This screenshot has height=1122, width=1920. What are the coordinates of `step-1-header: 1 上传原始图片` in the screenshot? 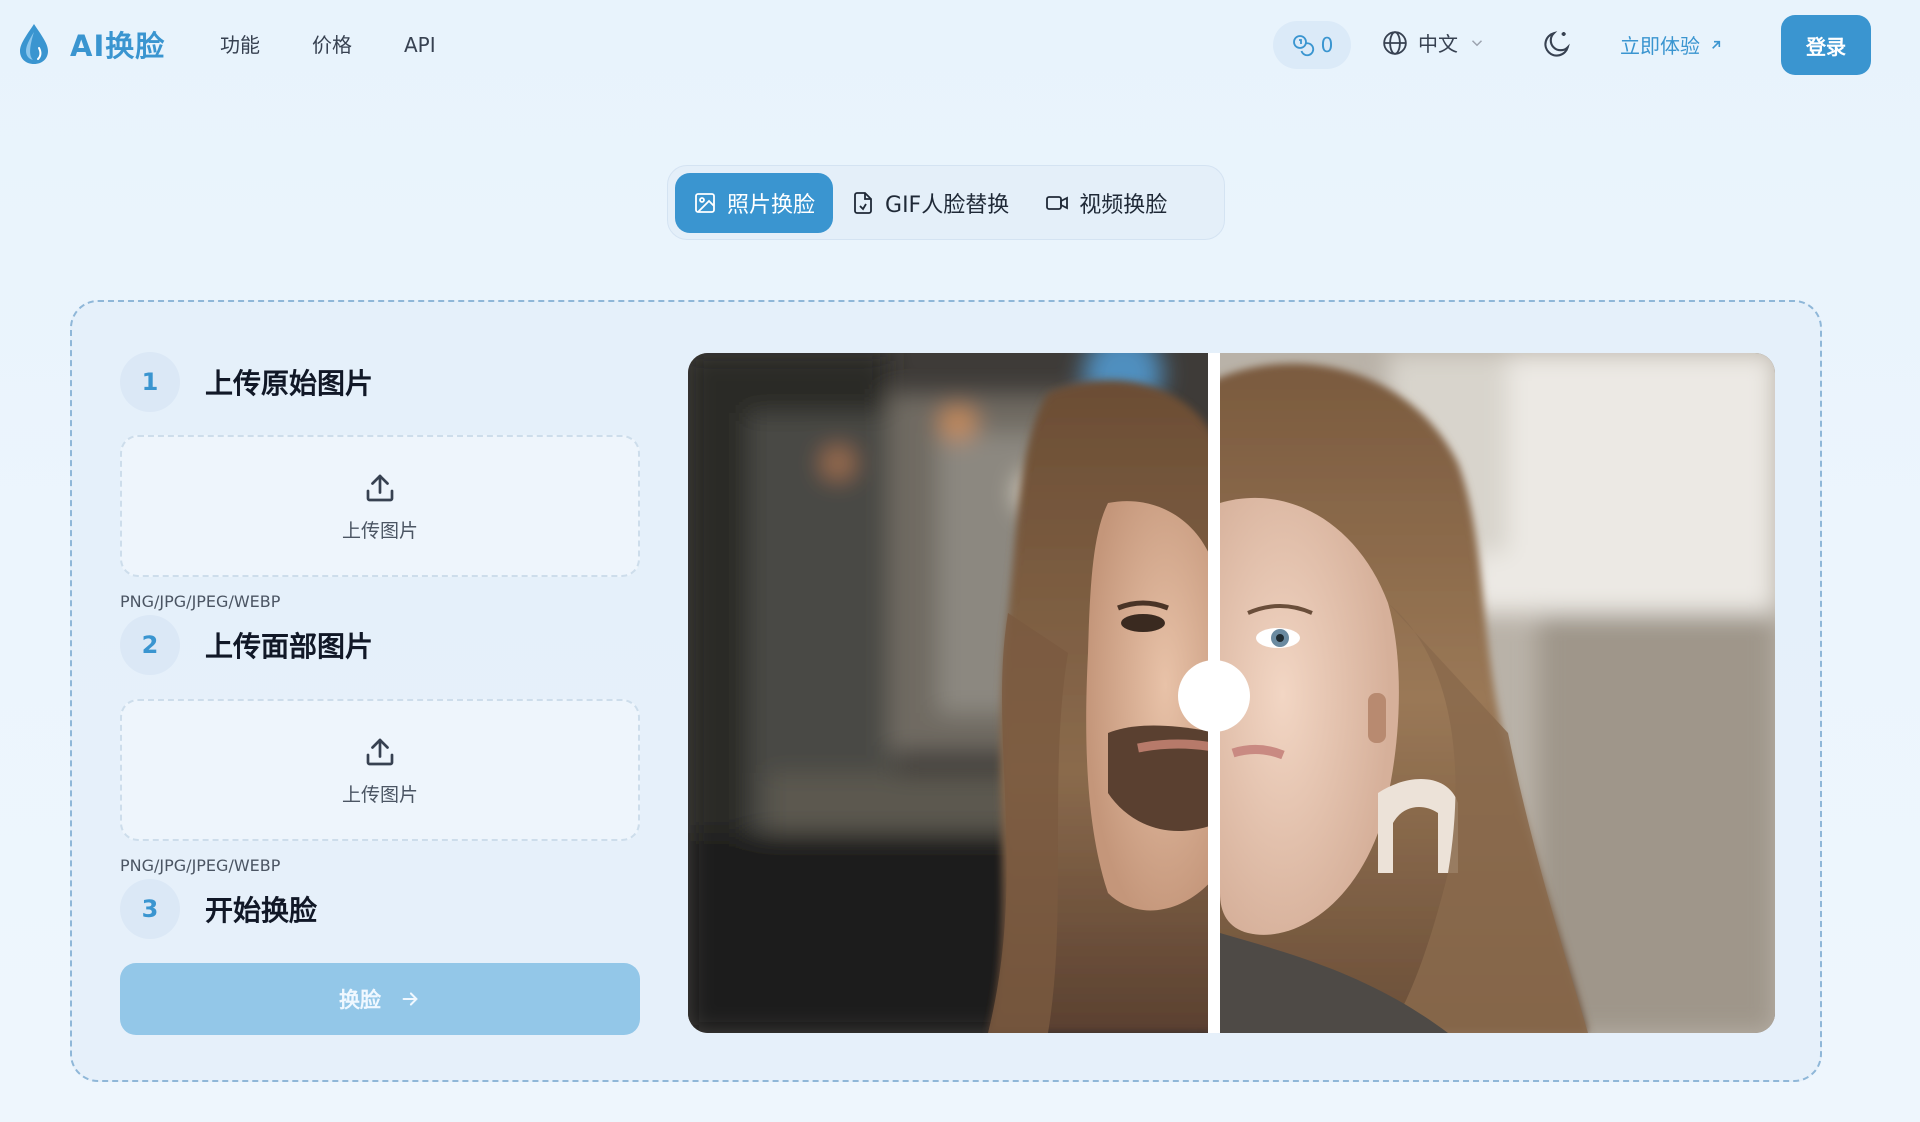 It's located at (246, 382).